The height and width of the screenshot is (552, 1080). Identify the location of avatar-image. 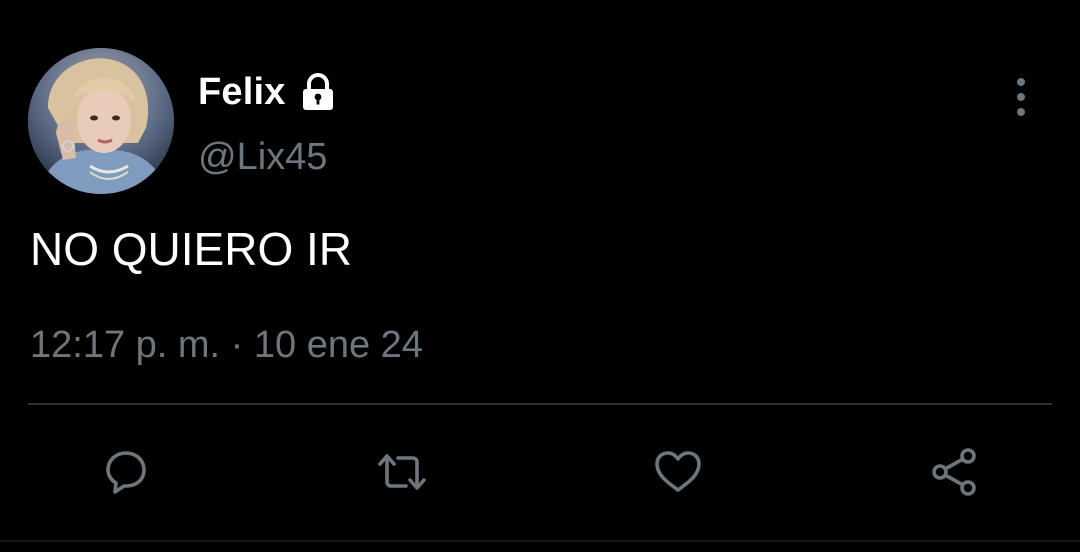
(101, 121).